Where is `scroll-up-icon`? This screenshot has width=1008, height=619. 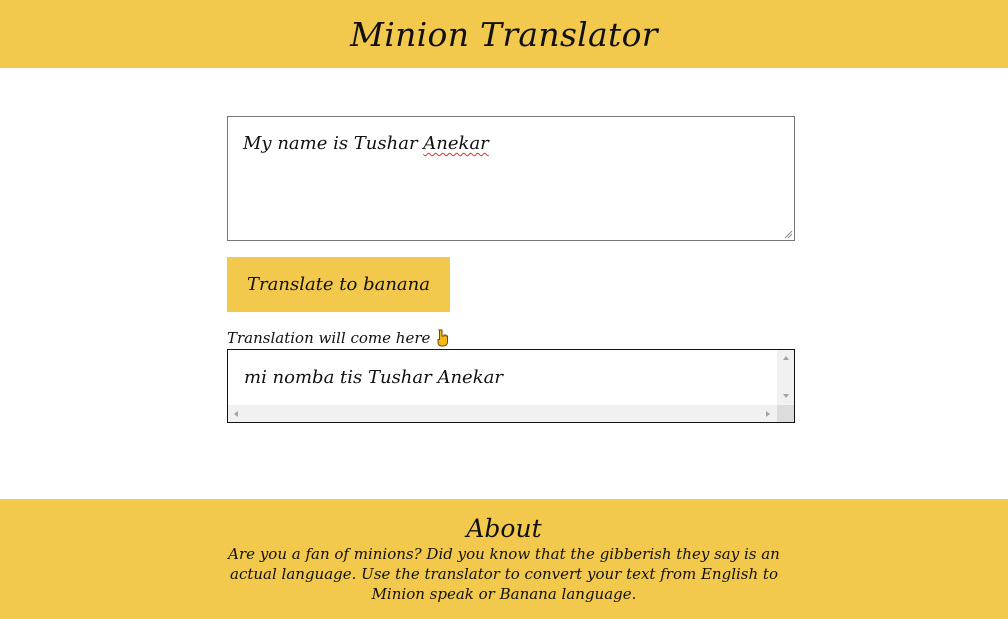
scroll-up-icon is located at coordinates (786, 358).